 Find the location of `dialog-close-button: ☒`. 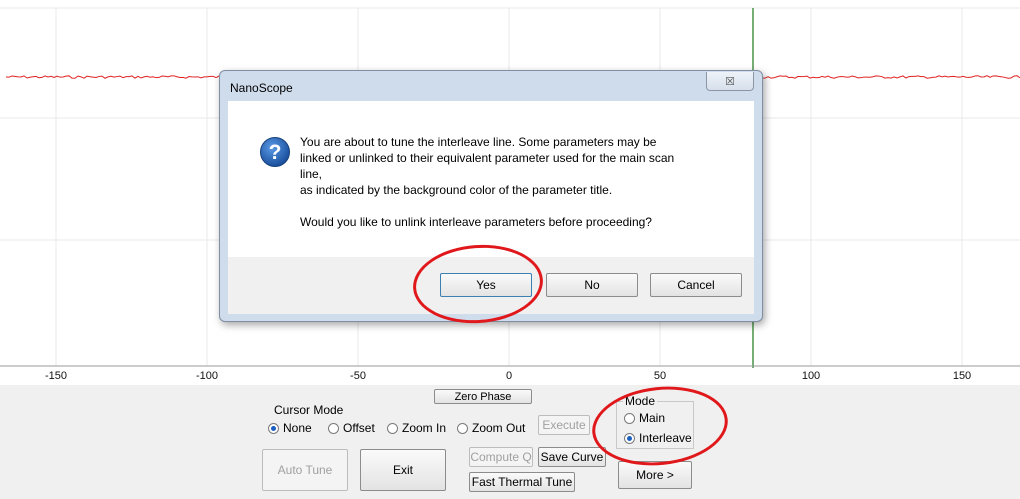

dialog-close-button: ☒ is located at coordinates (730, 81).